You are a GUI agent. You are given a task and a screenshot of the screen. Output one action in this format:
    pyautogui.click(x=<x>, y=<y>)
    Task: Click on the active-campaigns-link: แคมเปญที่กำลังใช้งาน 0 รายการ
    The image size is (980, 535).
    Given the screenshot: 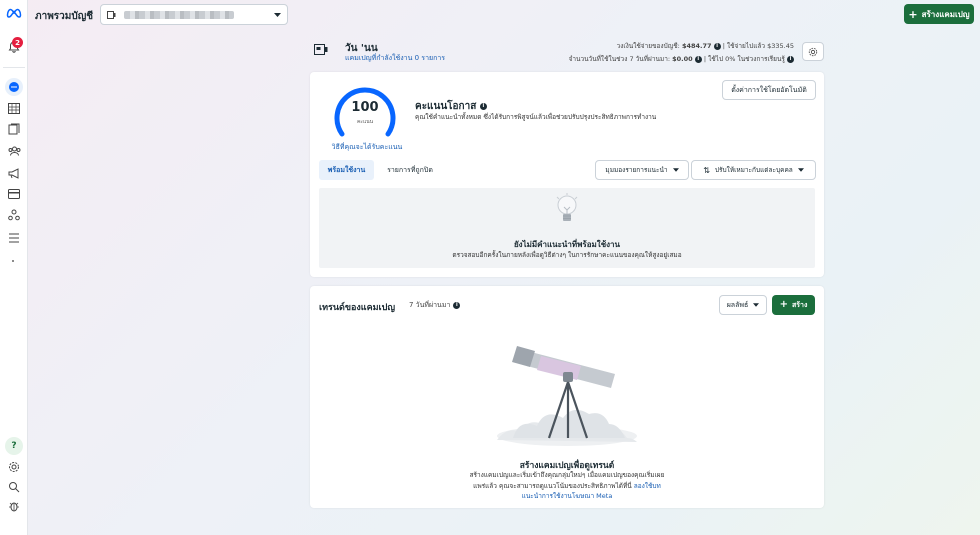 What is the action you would take?
    pyautogui.click(x=395, y=58)
    